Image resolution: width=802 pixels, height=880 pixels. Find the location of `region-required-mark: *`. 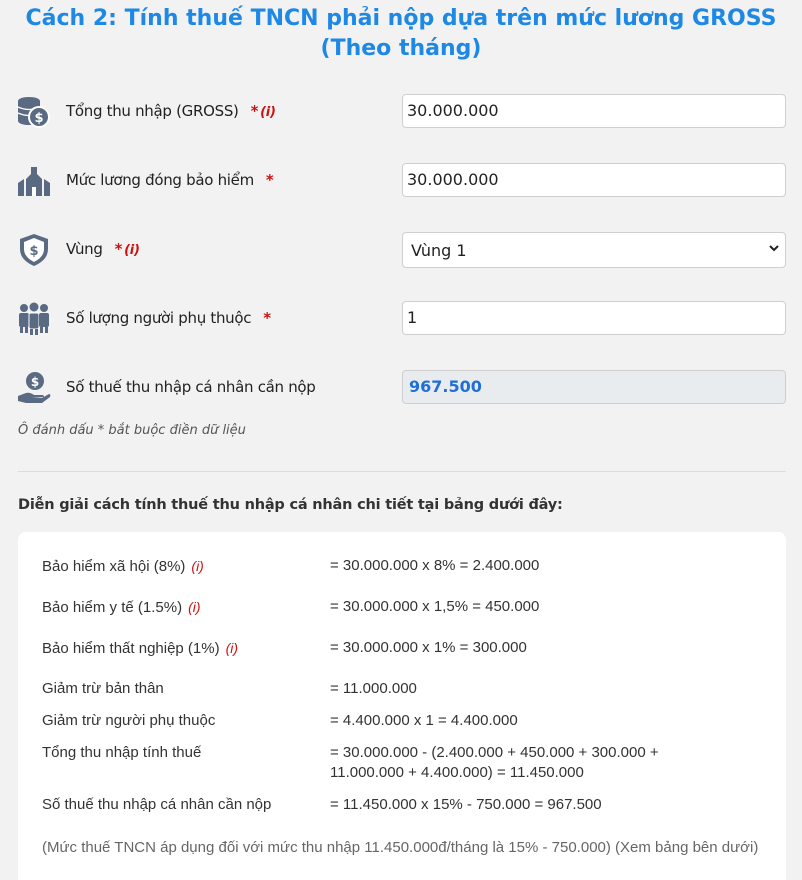

region-required-mark: * is located at coordinates (118, 249).